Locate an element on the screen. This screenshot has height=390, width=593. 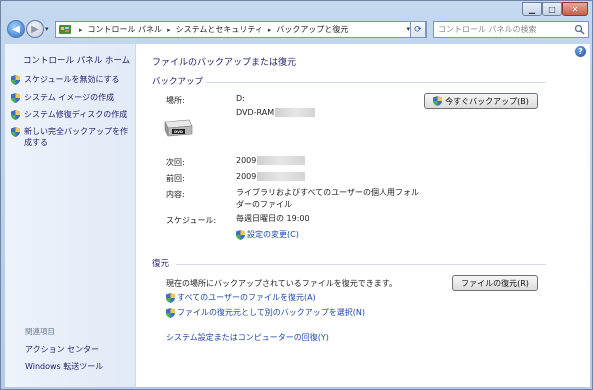
related-heading: 関連項目 is located at coordinates (40, 331).